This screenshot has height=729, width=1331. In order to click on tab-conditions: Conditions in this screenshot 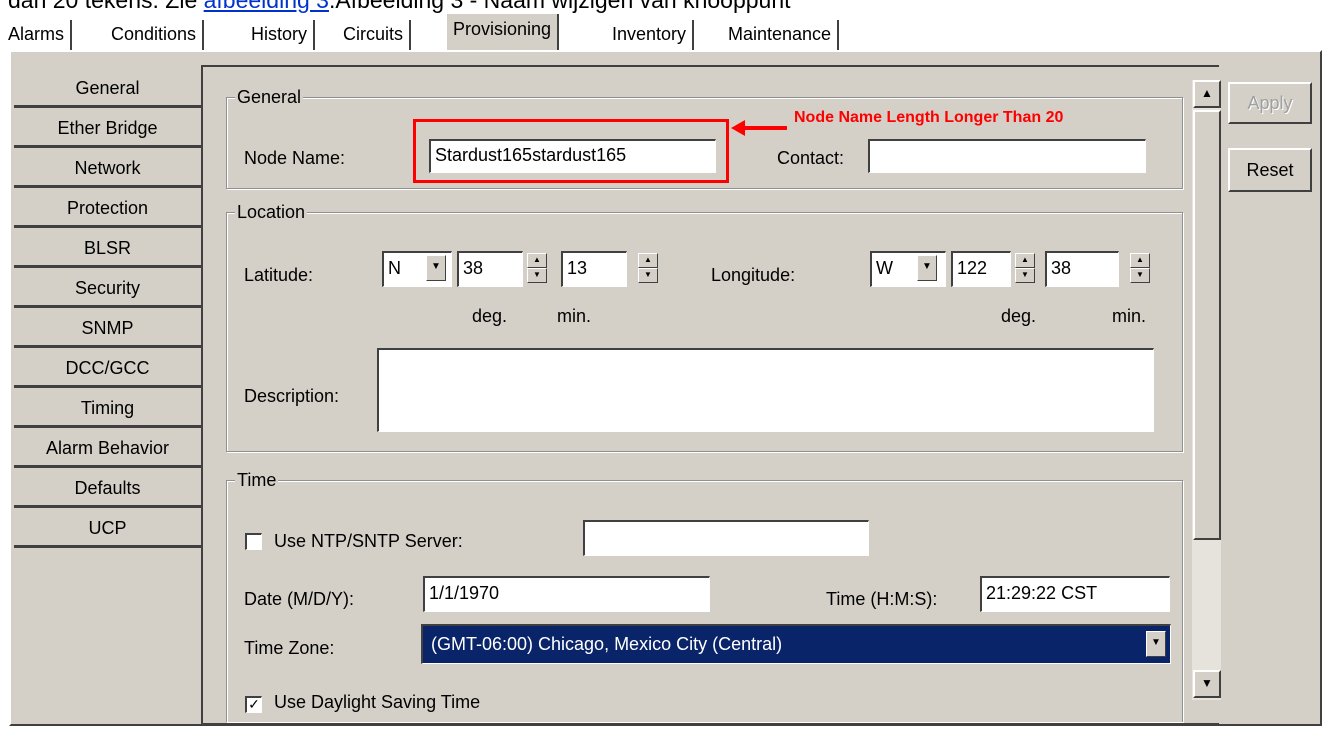, I will do `click(155, 35)`.